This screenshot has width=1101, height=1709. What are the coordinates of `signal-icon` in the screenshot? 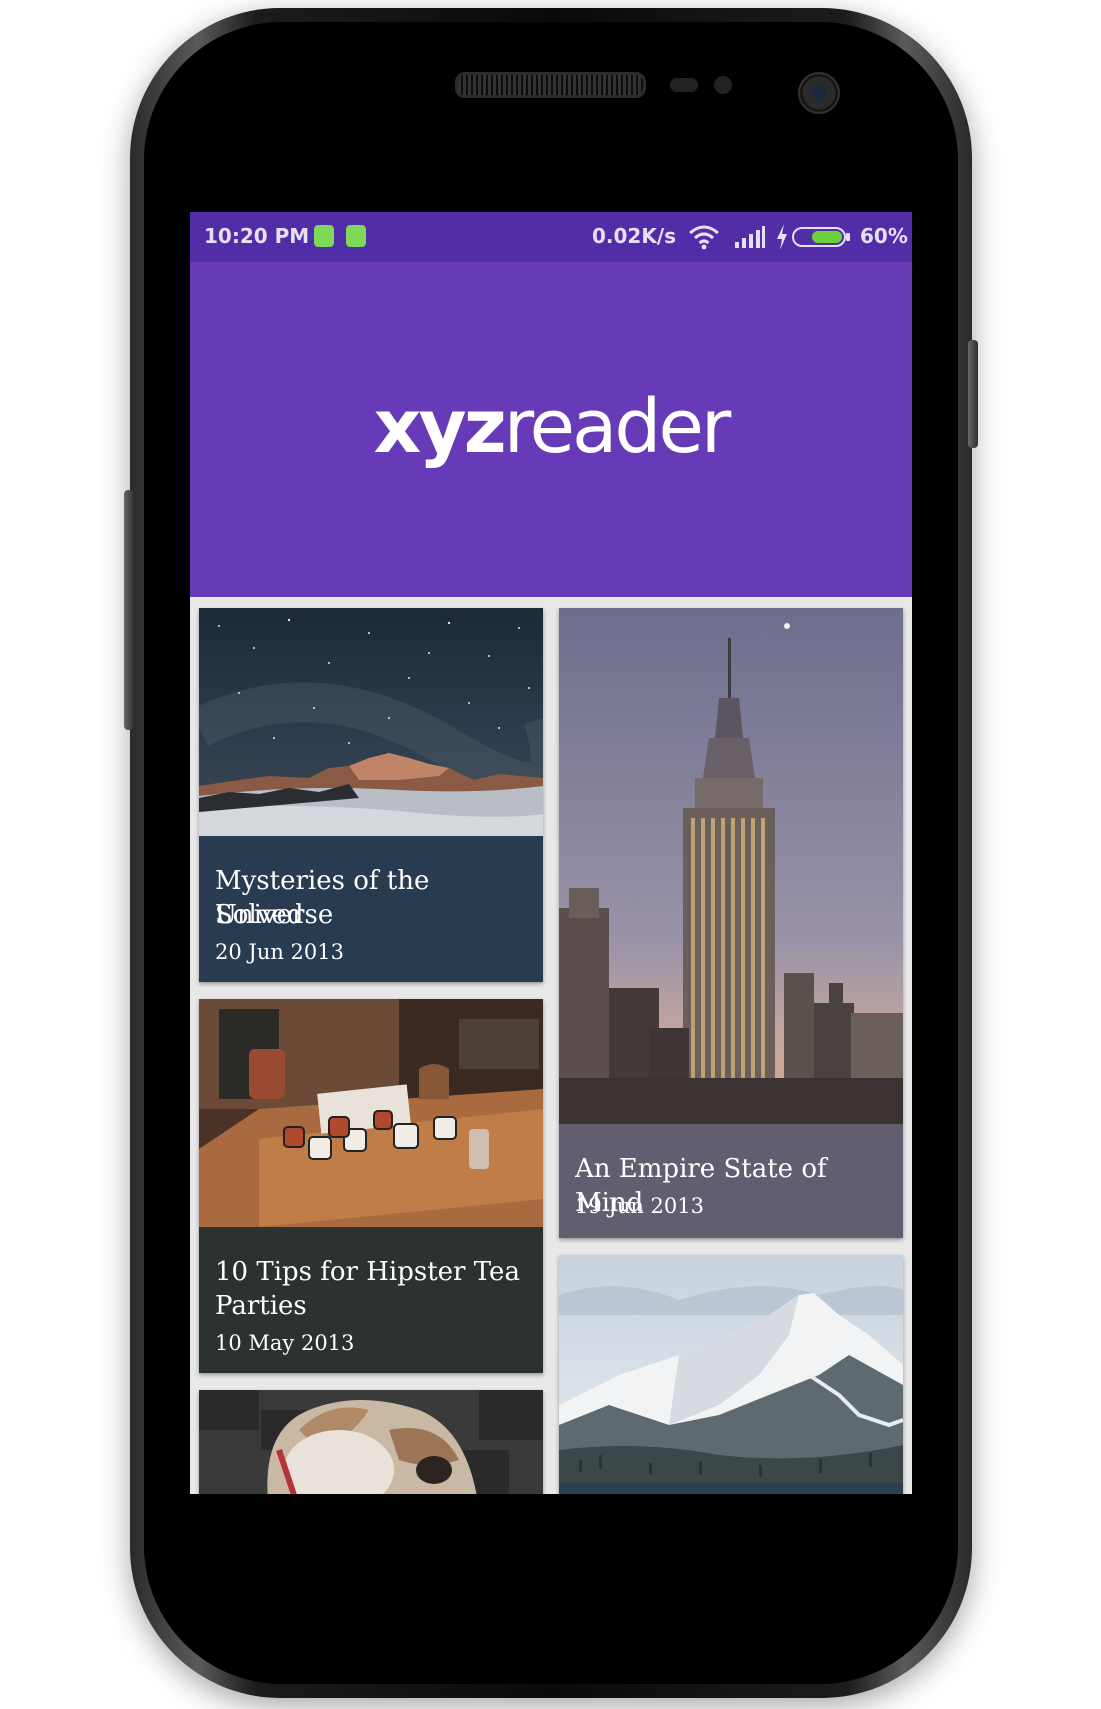 It's located at (750, 237).